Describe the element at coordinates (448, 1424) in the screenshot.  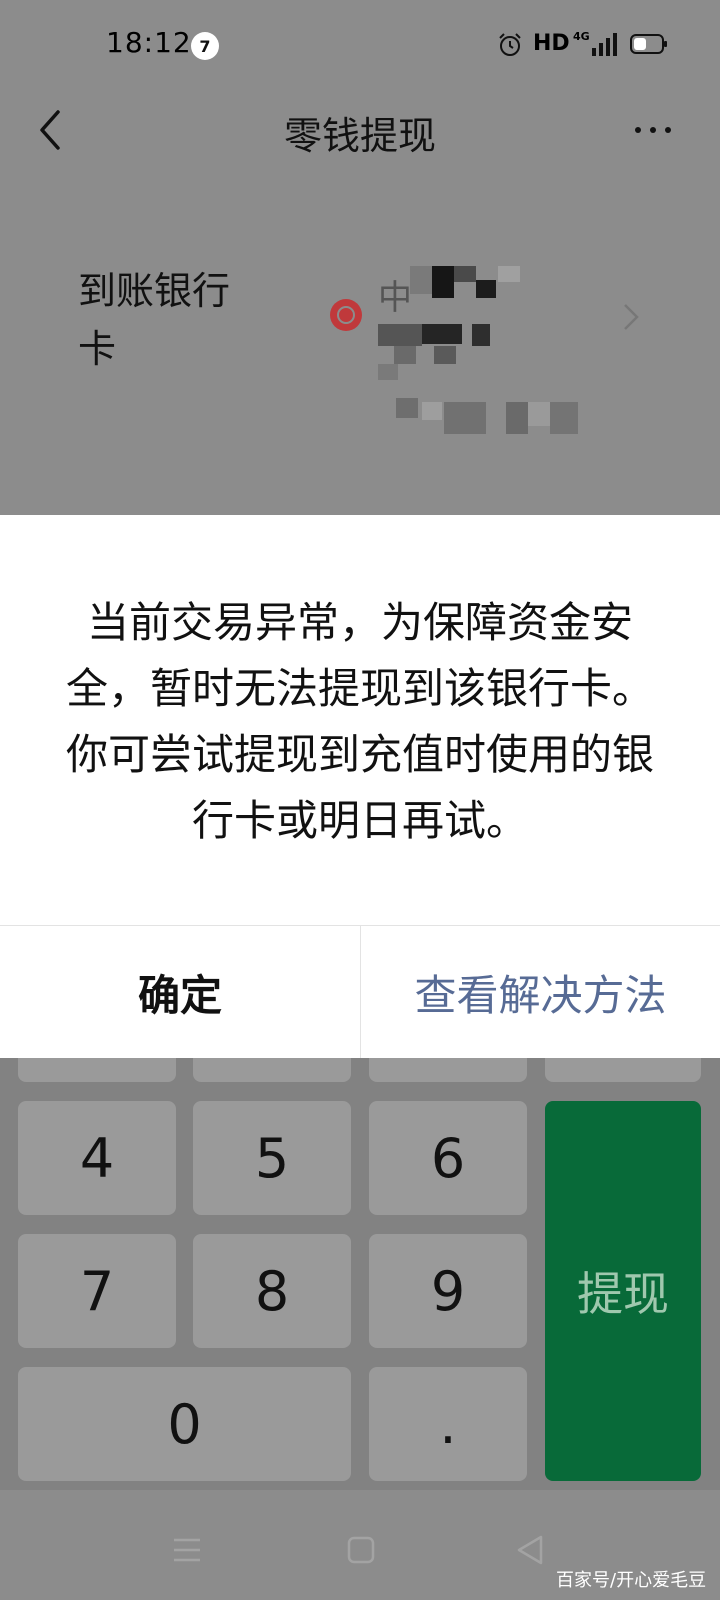
I see `key-decimal: .` at that location.